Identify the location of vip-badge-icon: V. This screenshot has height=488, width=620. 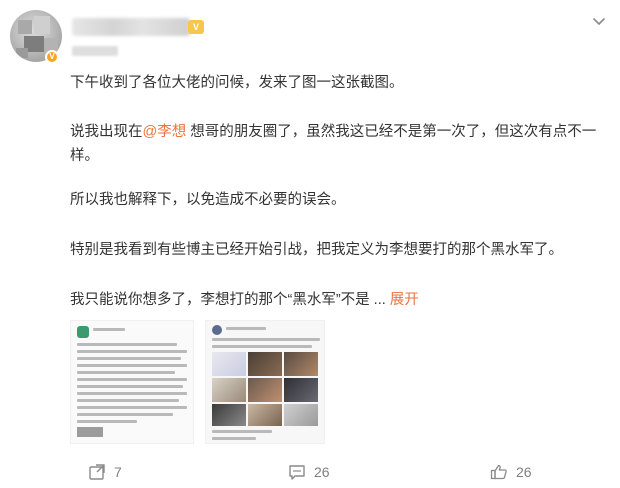
(196, 27).